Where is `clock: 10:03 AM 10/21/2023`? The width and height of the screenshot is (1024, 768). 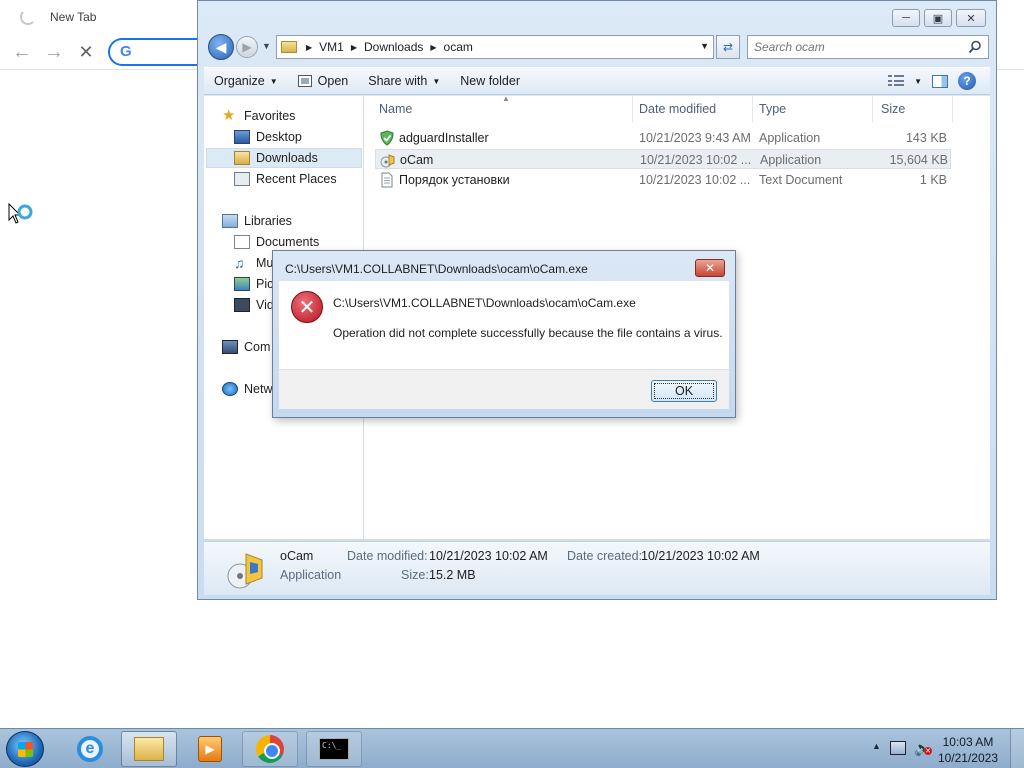
clock: 10:03 AM 10/21/2023 is located at coordinates (968, 750).